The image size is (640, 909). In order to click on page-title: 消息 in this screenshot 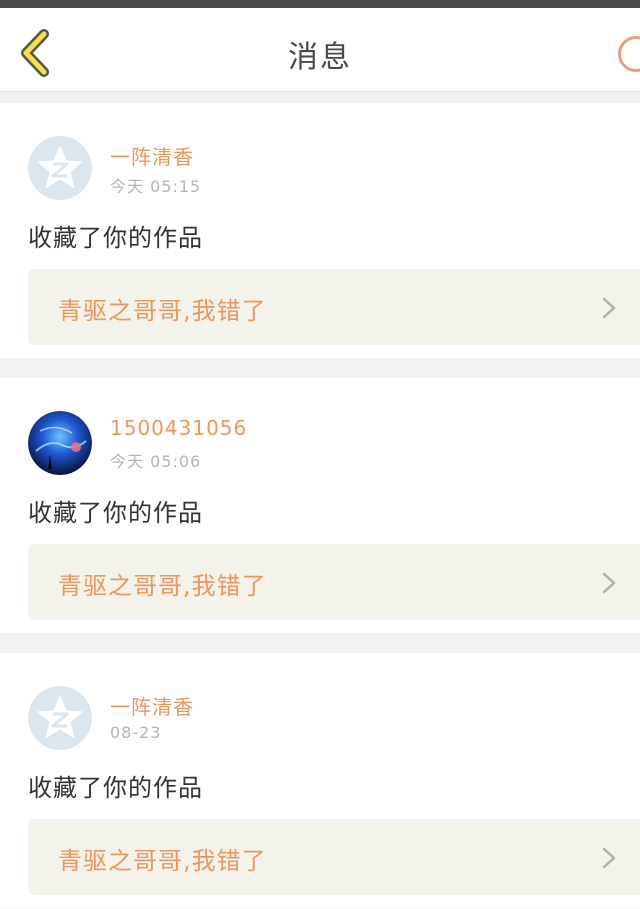, I will do `click(320, 57)`.